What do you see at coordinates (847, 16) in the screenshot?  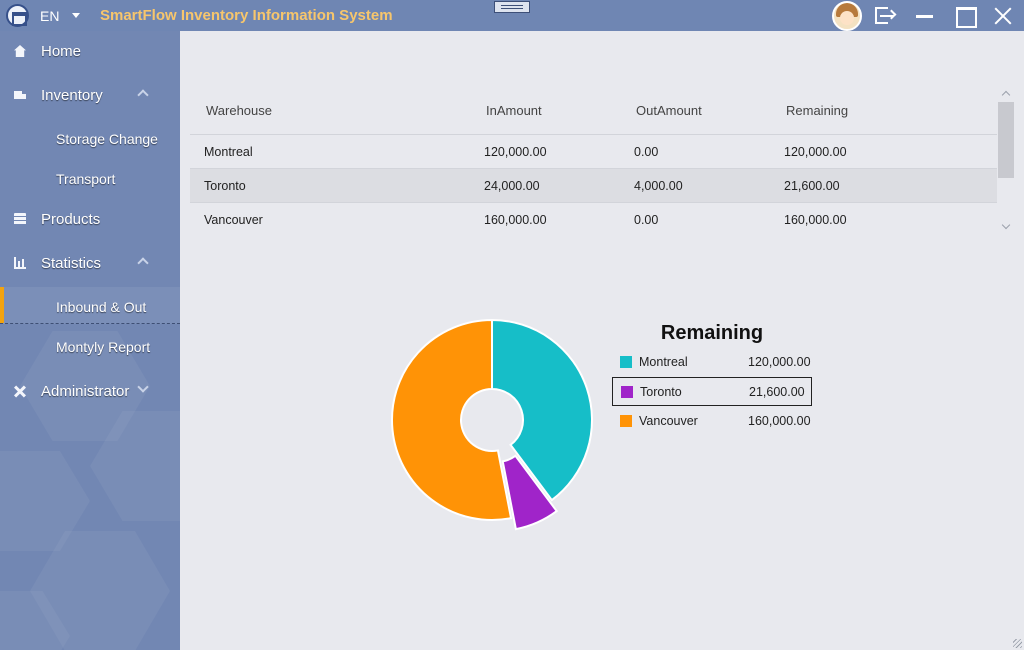 I see `user-avatar` at bounding box center [847, 16].